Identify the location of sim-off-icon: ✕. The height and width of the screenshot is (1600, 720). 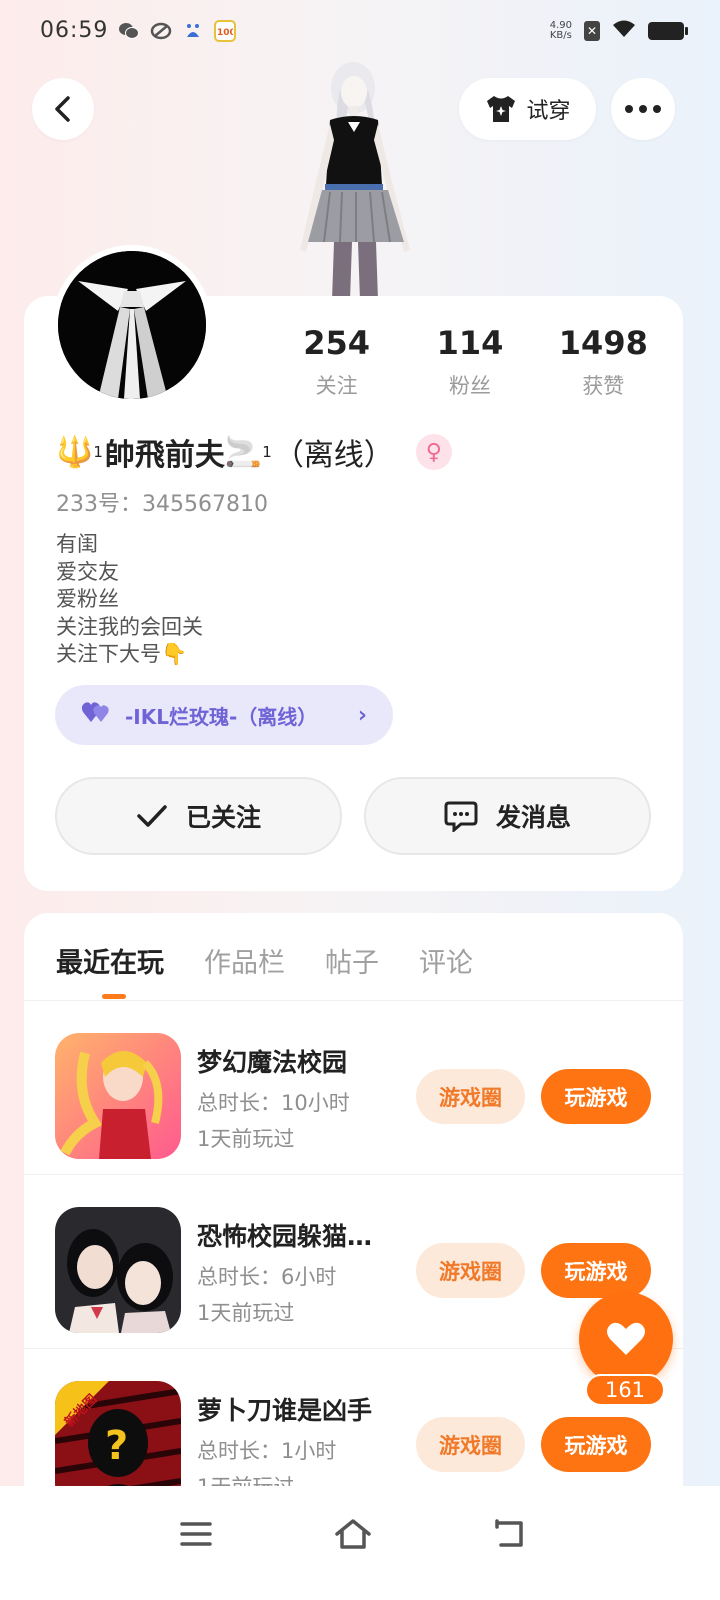
(592, 31).